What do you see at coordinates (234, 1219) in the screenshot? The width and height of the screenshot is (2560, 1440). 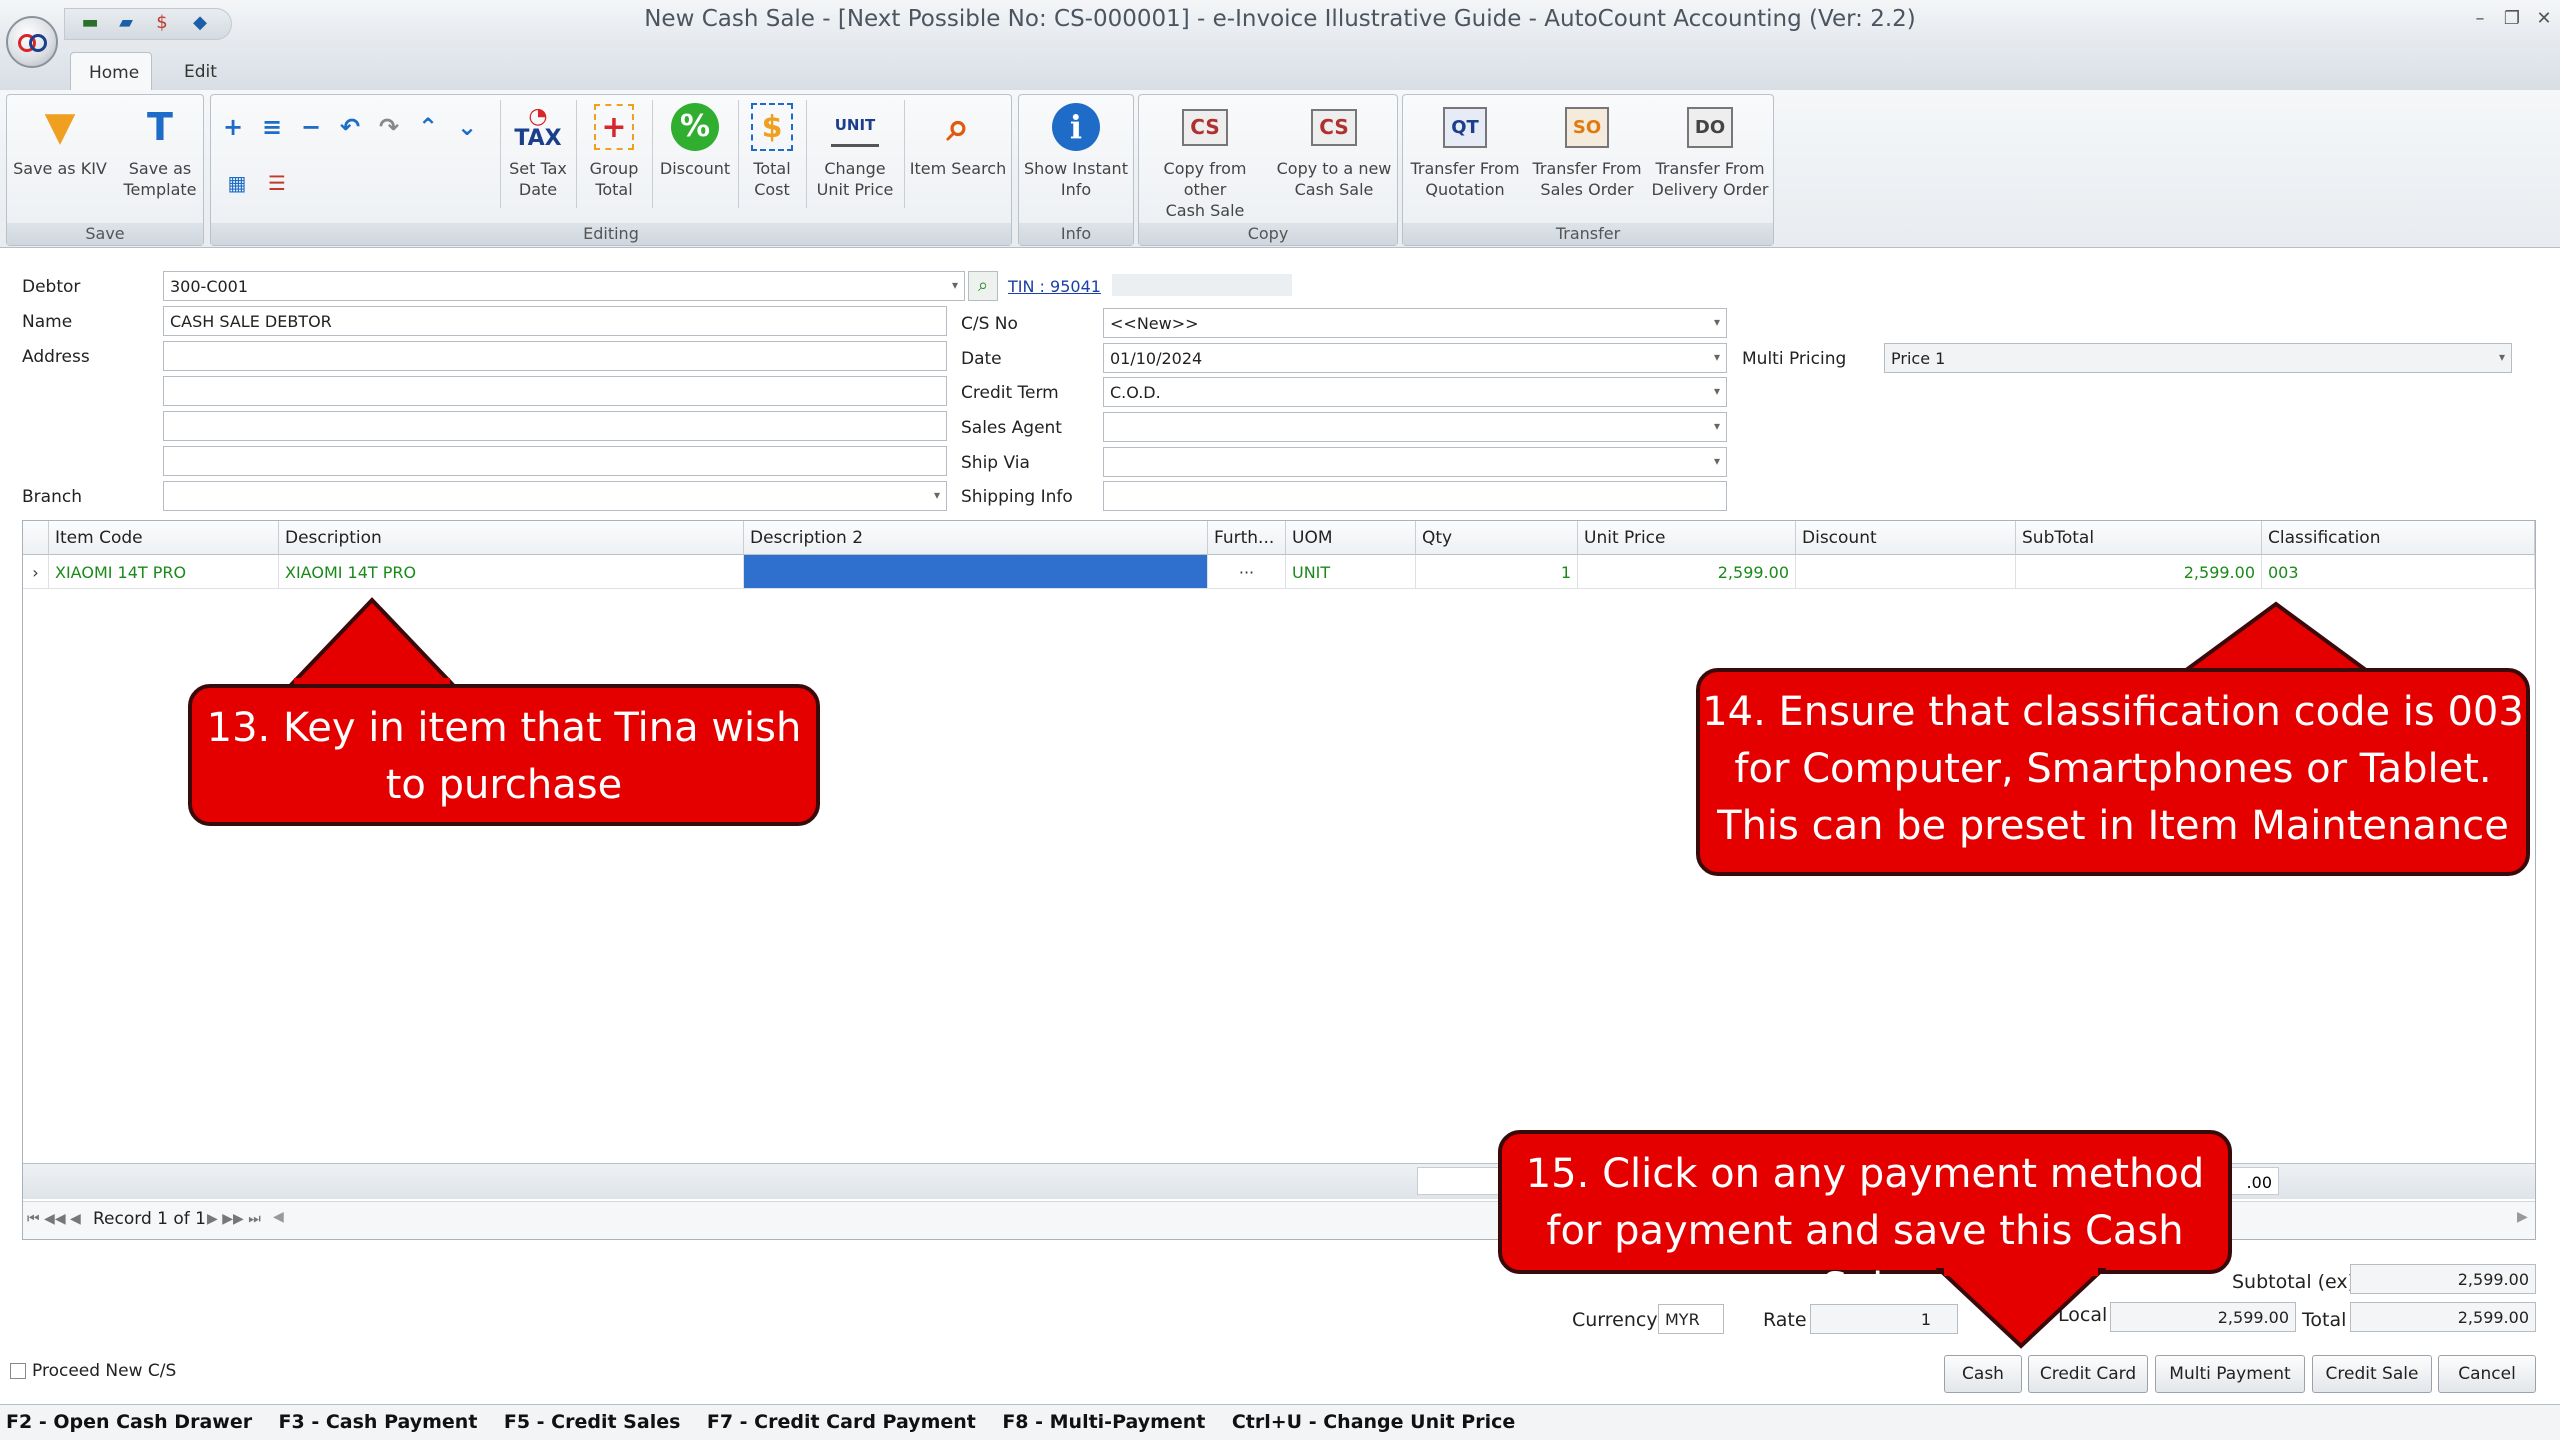 I see `nav-next-last-icons: ▶ ▶▶ ⏭` at bounding box center [234, 1219].